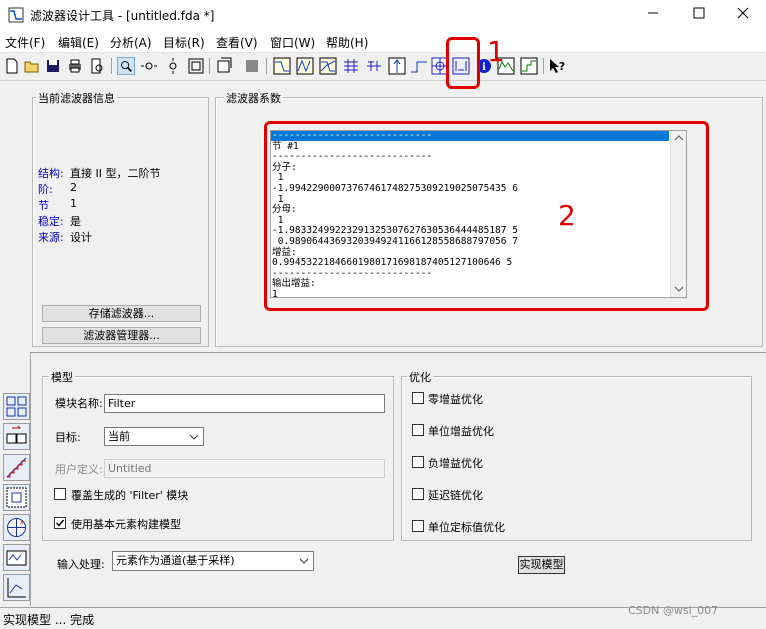  I want to click on close-button, so click(743, 15).